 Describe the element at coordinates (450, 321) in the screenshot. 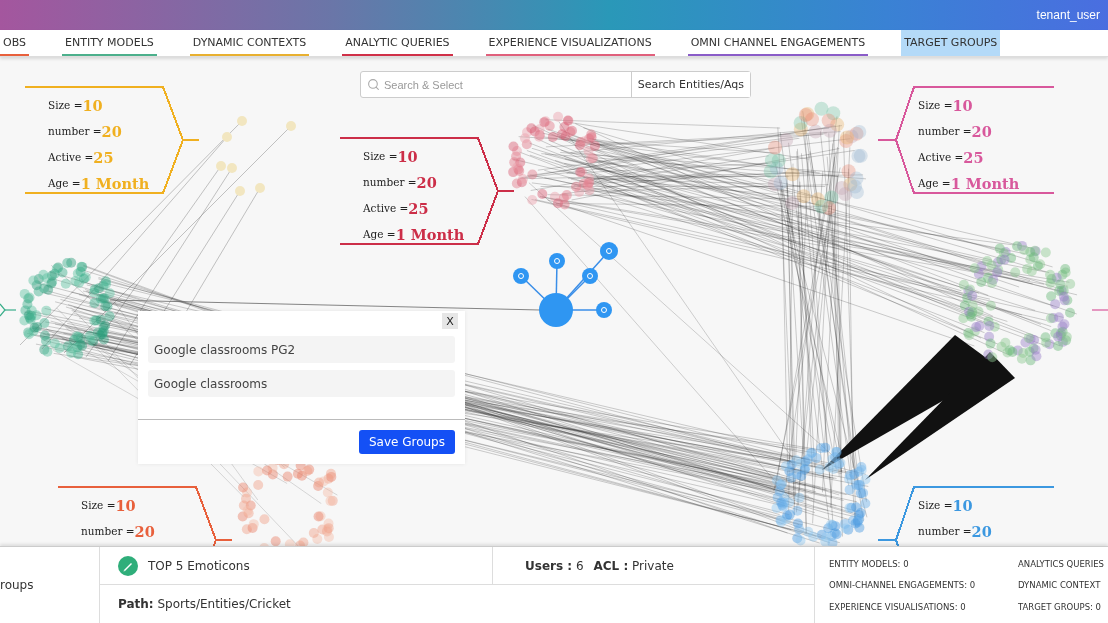

I see `close-button: X` at that location.